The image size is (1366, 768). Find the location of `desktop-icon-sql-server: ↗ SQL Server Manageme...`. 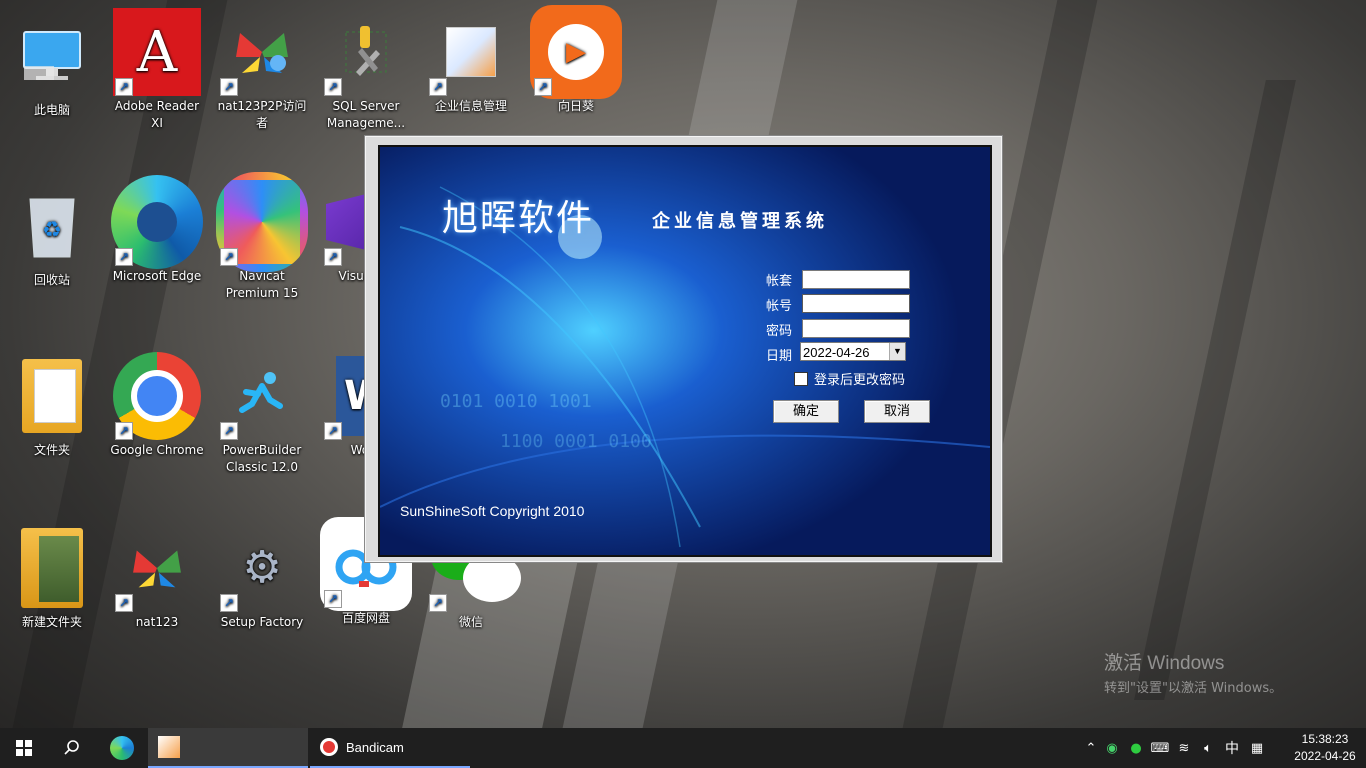

desktop-icon-sql-server: ↗ SQL Server Manageme... is located at coordinates (366, 69).